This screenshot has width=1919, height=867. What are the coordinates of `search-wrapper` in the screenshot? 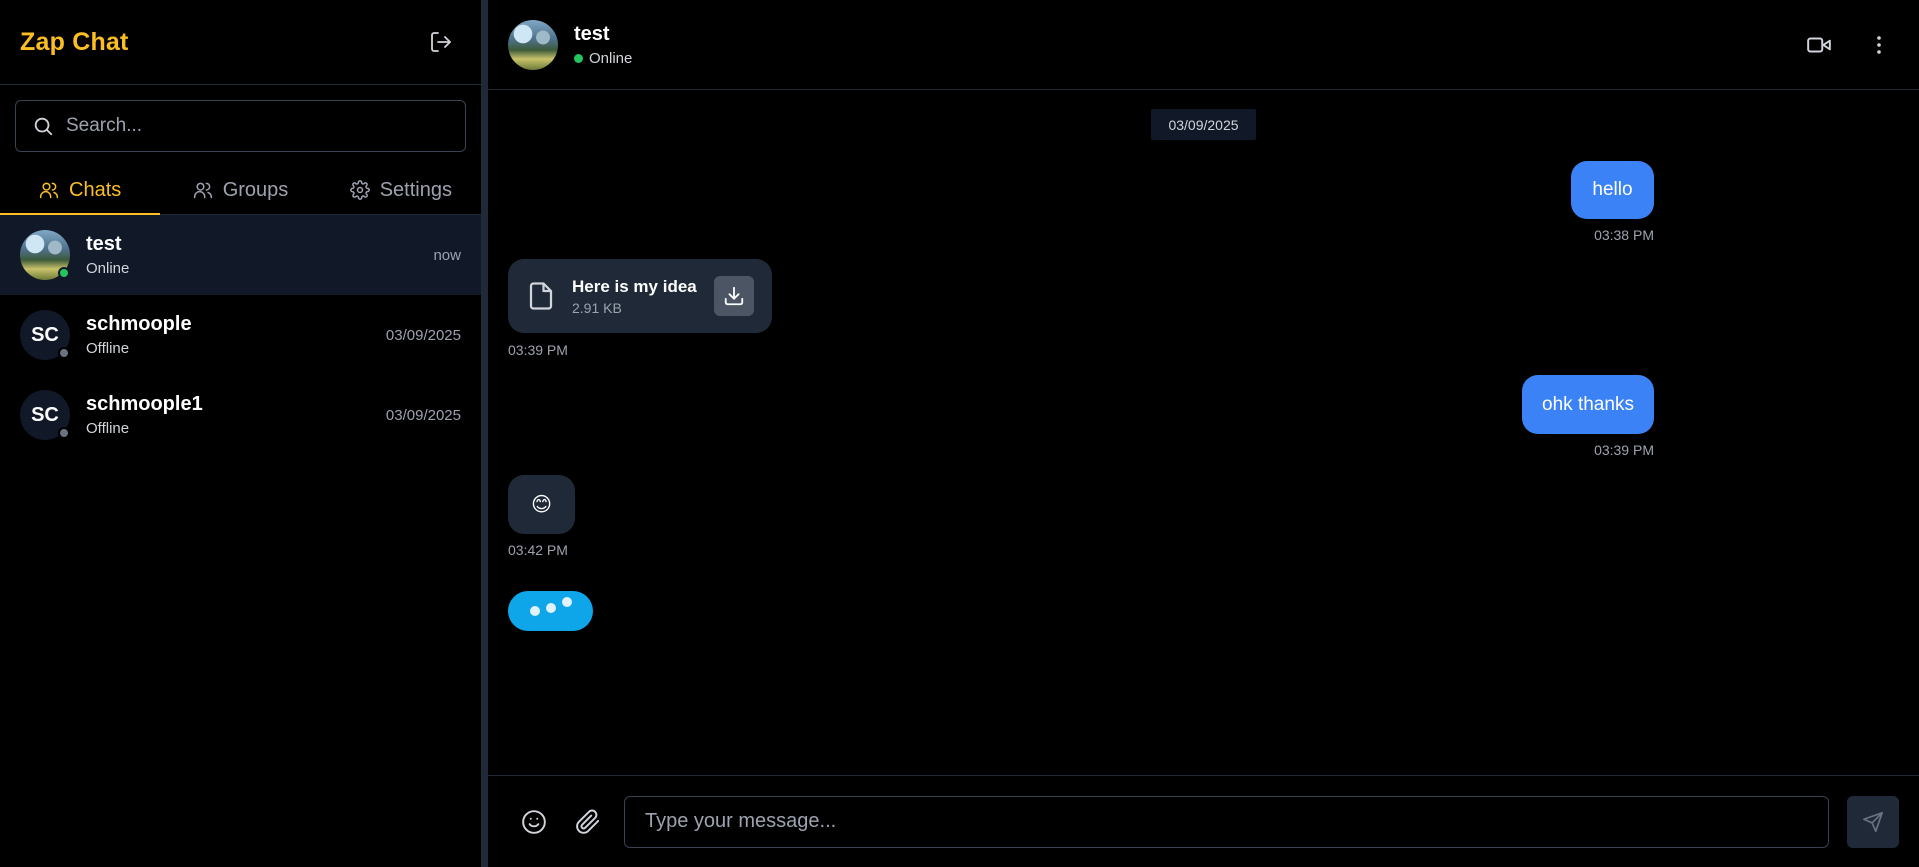 It's located at (240, 118).